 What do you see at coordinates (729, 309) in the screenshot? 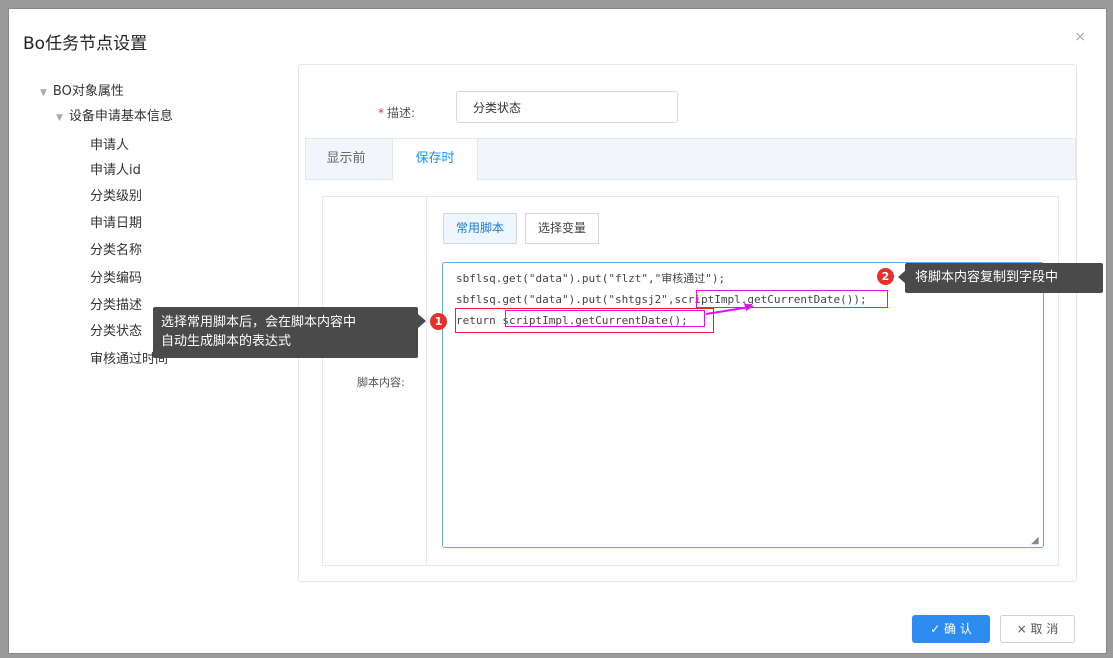
I see `arrow-icon` at bounding box center [729, 309].